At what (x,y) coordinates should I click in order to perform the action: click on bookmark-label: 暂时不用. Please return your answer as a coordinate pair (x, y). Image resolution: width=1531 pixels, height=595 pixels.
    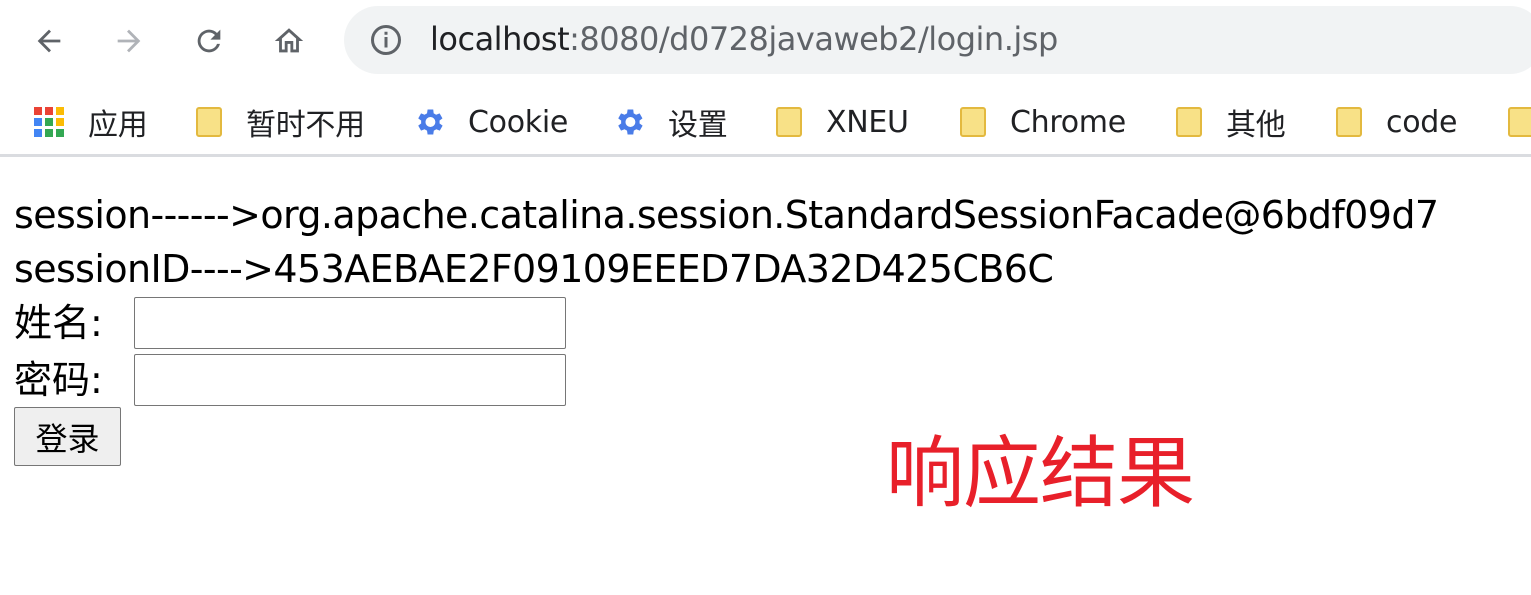
    Looking at the image, I should click on (305, 125).